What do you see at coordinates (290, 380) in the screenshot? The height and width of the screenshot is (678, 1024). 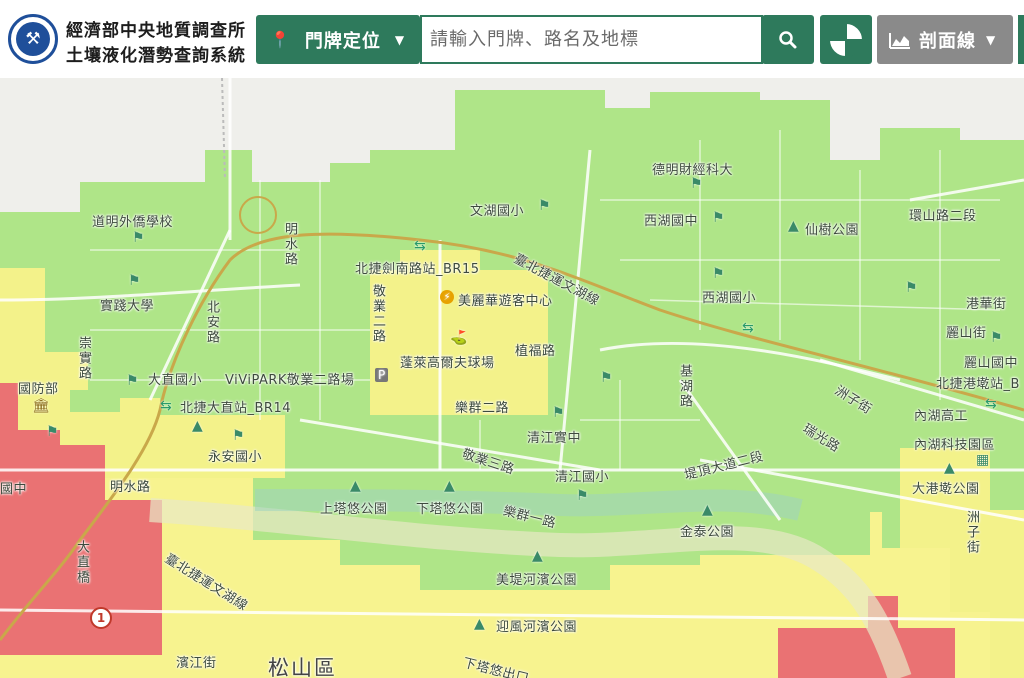 I see `label-vivipark: ViViPARK敬業二路場` at bounding box center [290, 380].